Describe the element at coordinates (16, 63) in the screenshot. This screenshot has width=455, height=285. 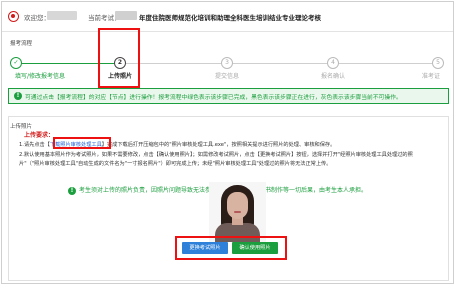
I see `step-1-circle: ✓` at that location.